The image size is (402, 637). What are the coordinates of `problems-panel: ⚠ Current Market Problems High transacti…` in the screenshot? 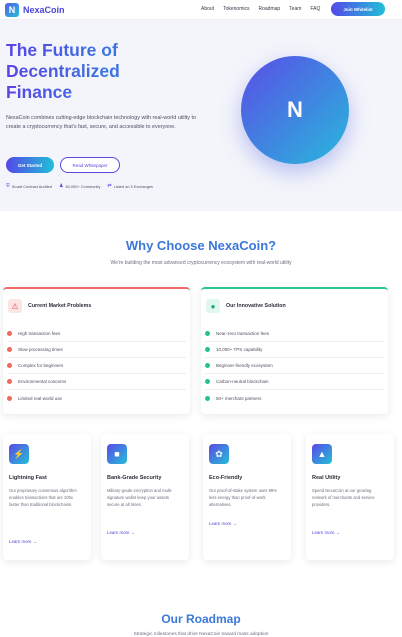 It's located at (96, 350).